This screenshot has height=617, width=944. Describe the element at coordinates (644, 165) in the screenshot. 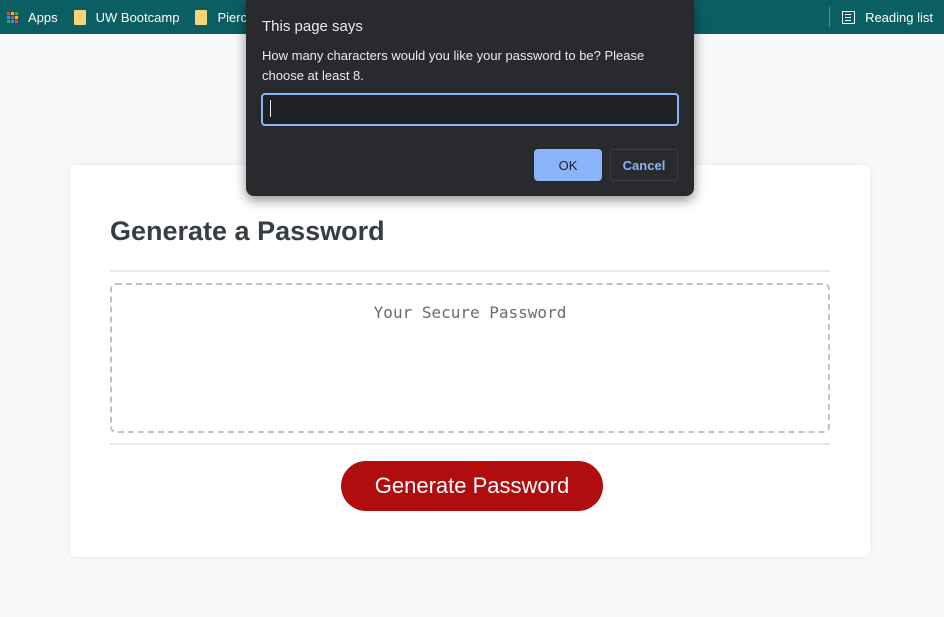

I see `cancel-button: Cancel` at that location.